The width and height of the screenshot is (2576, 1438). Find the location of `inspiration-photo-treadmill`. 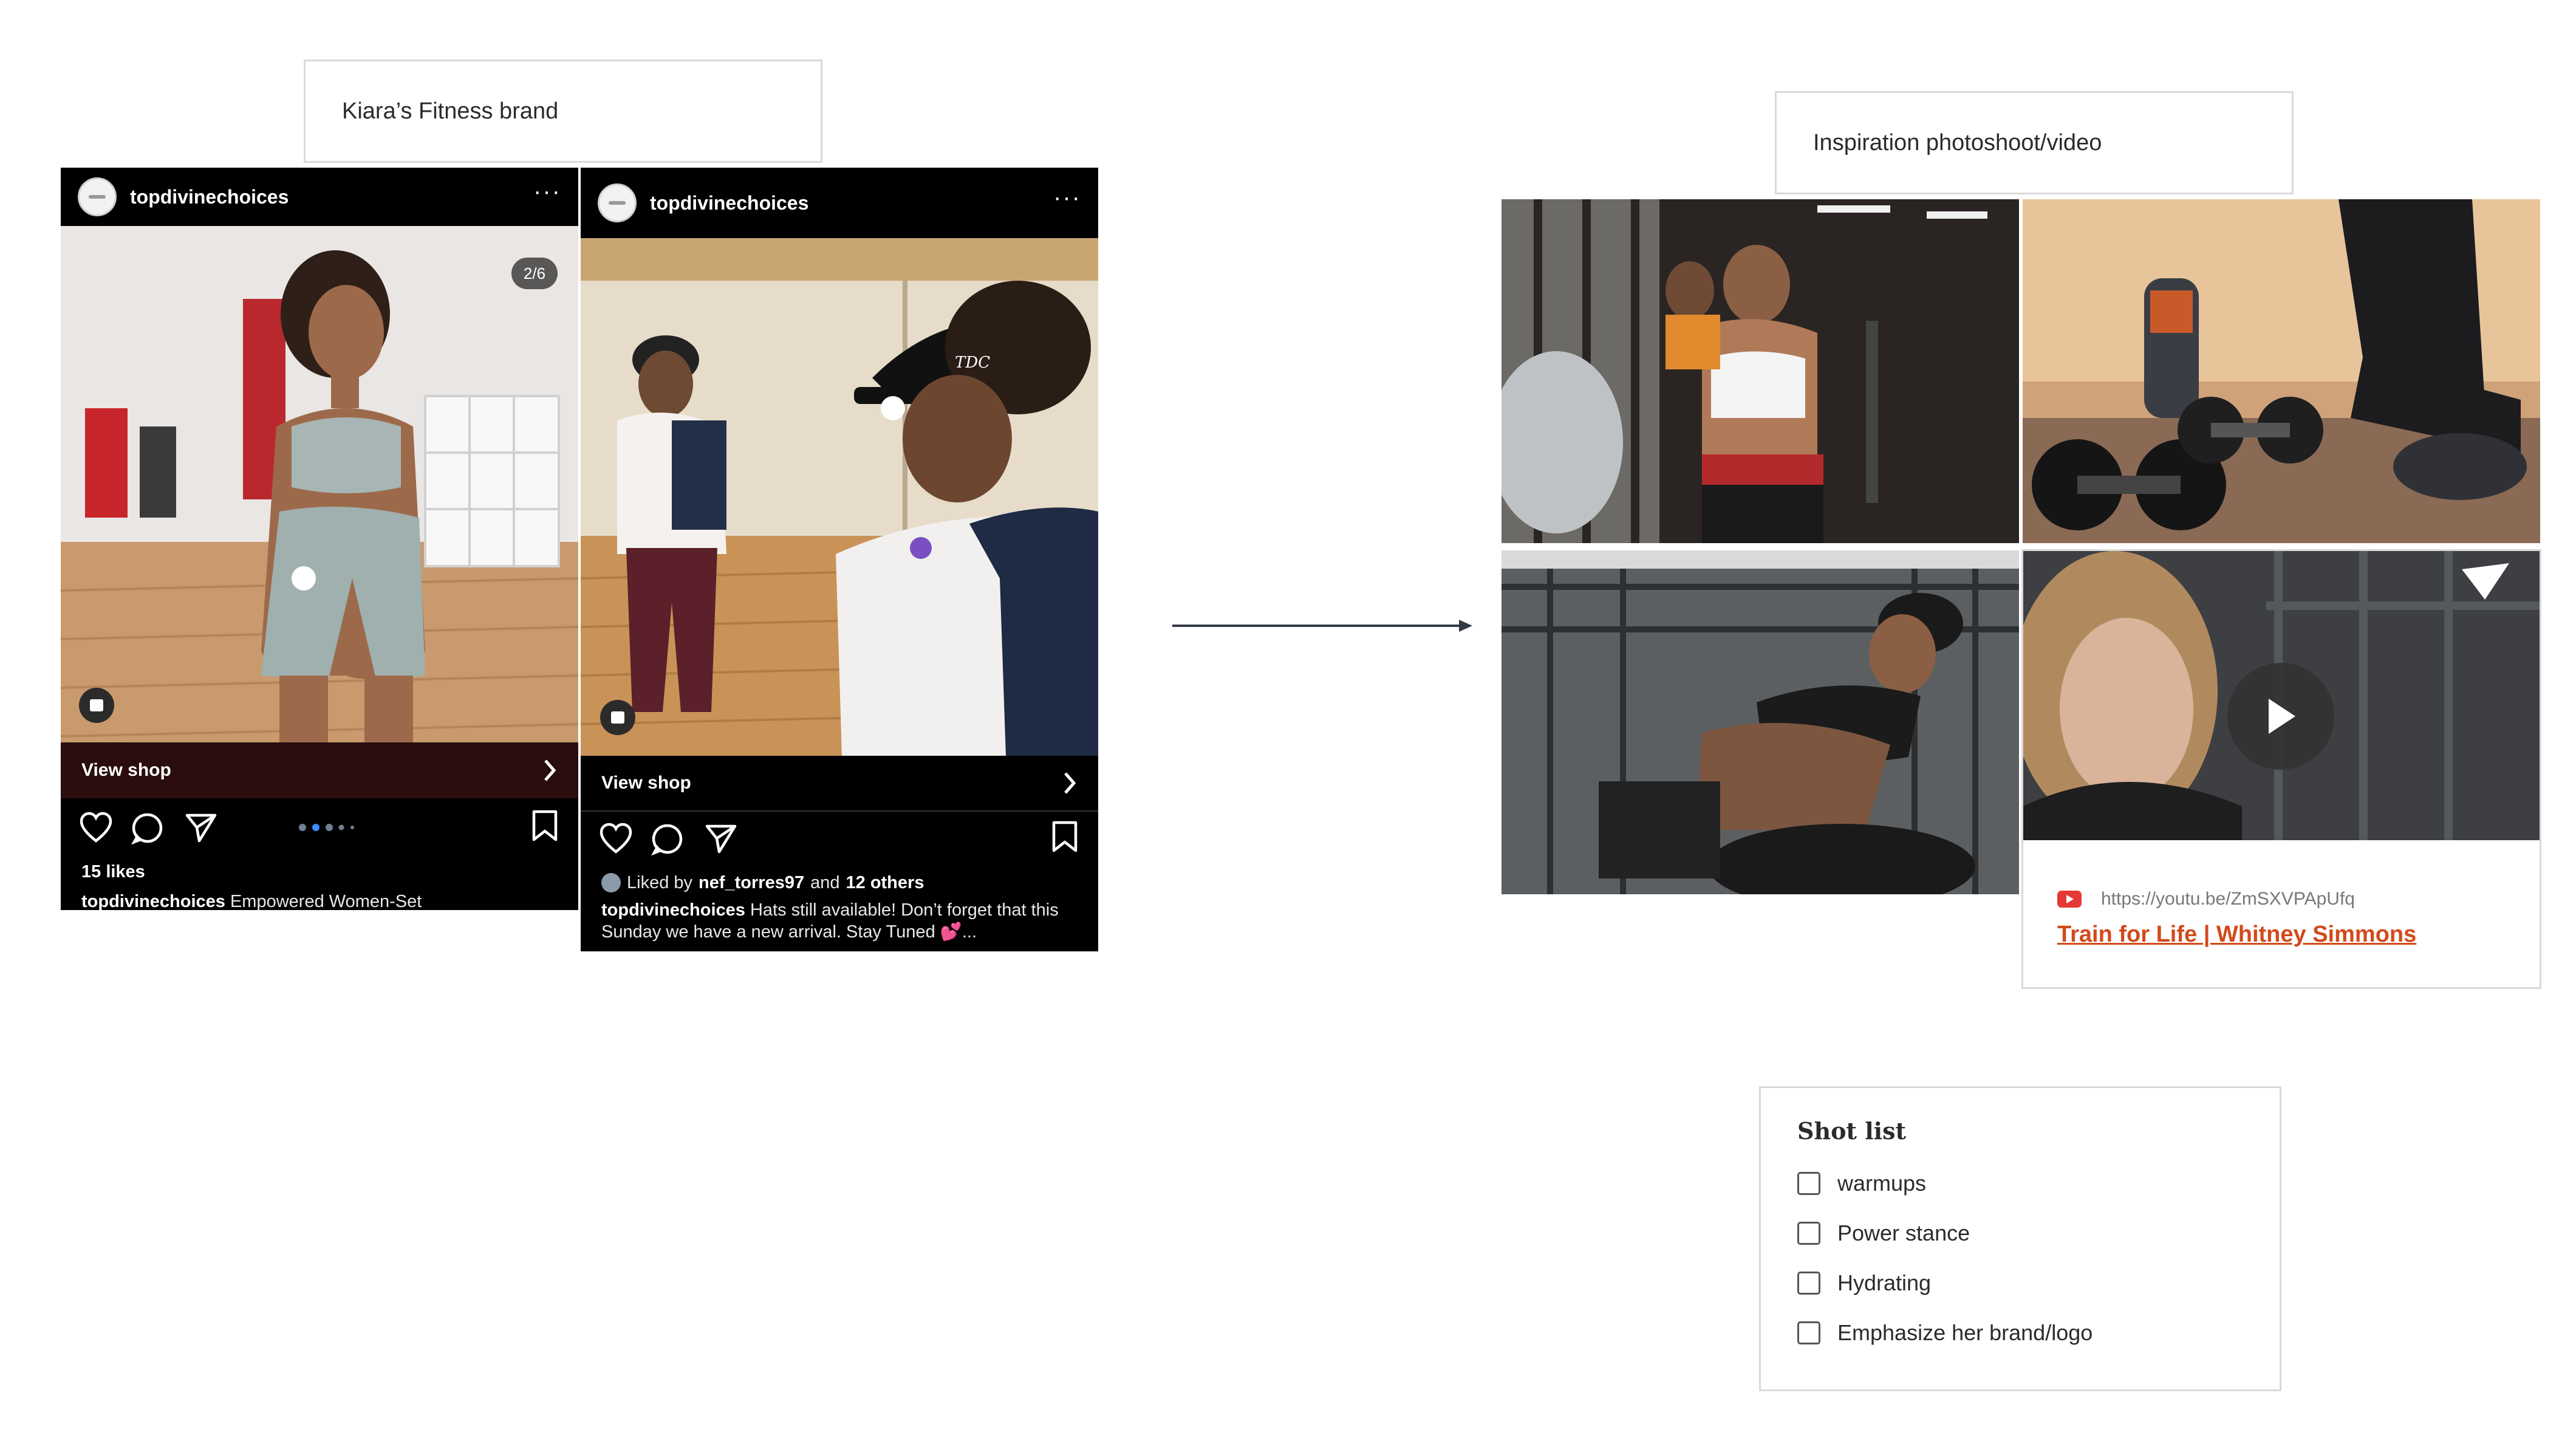

inspiration-photo-treadmill is located at coordinates (1760, 371).